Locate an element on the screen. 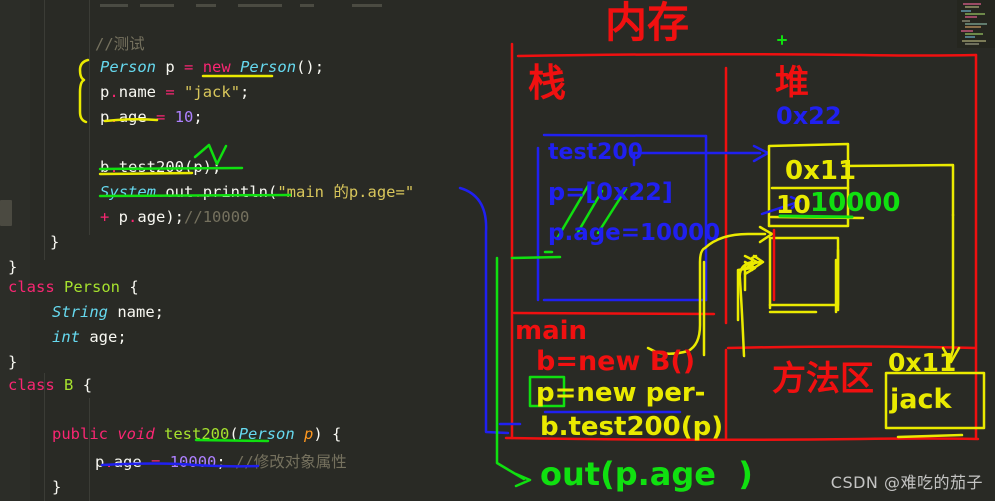  code-token: "jack" is located at coordinates (212, 92).